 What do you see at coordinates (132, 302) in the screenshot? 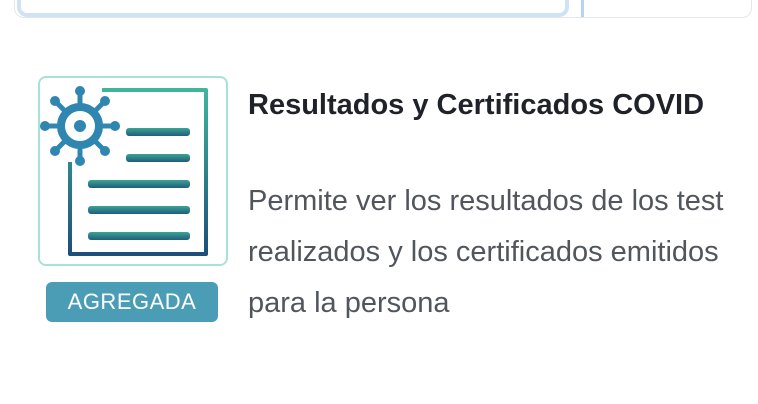
I see `status-badge: AGREGADA` at bounding box center [132, 302].